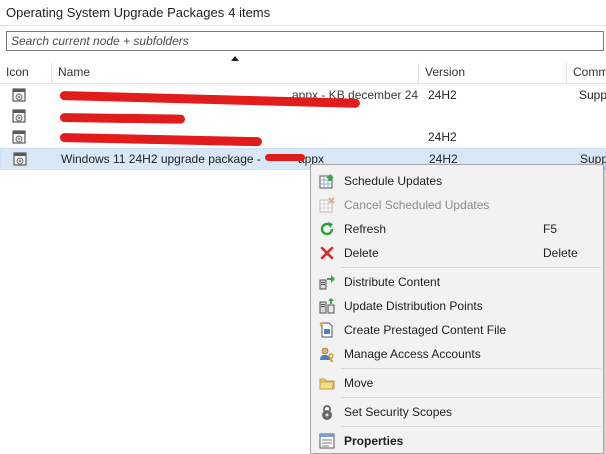 This screenshot has width=606, height=454. What do you see at coordinates (305, 41) in the screenshot?
I see `search-input` at bounding box center [305, 41].